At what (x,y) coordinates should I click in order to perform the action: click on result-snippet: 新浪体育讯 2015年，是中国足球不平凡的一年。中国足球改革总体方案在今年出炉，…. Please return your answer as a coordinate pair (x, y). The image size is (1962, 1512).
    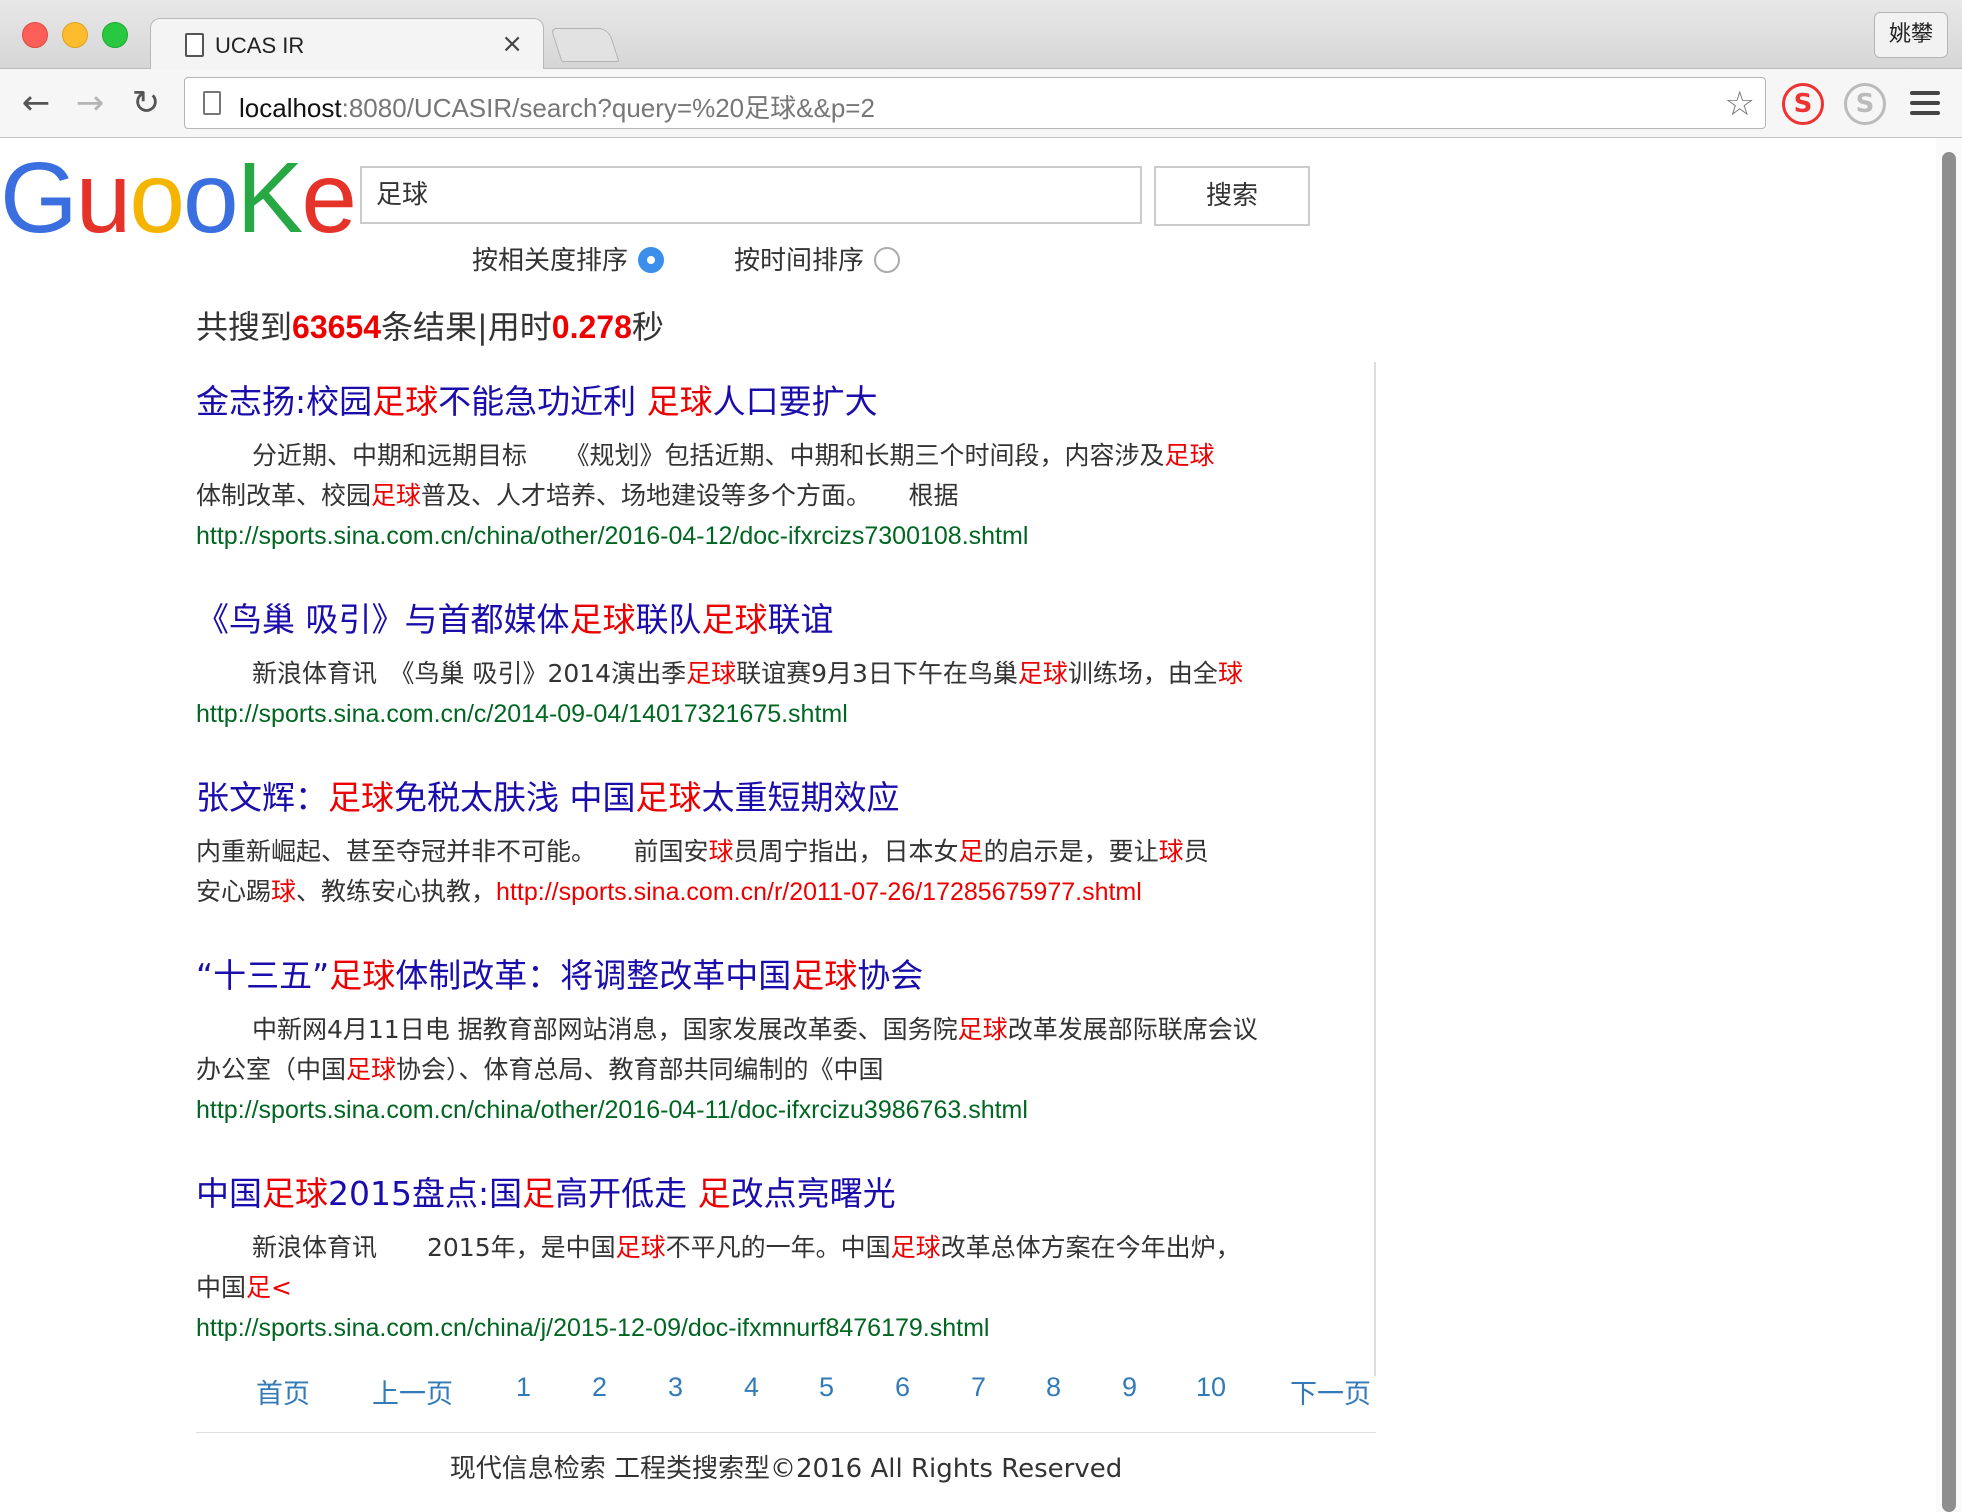
    Looking at the image, I should click on (784, 1268).